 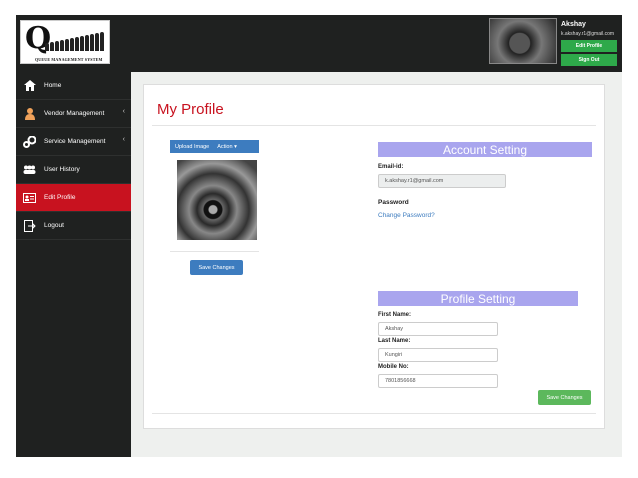 What do you see at coordinates (438, 381) in the screenshot?
I see `mobile-field: 7801856668` at bounding box center [438, 381].